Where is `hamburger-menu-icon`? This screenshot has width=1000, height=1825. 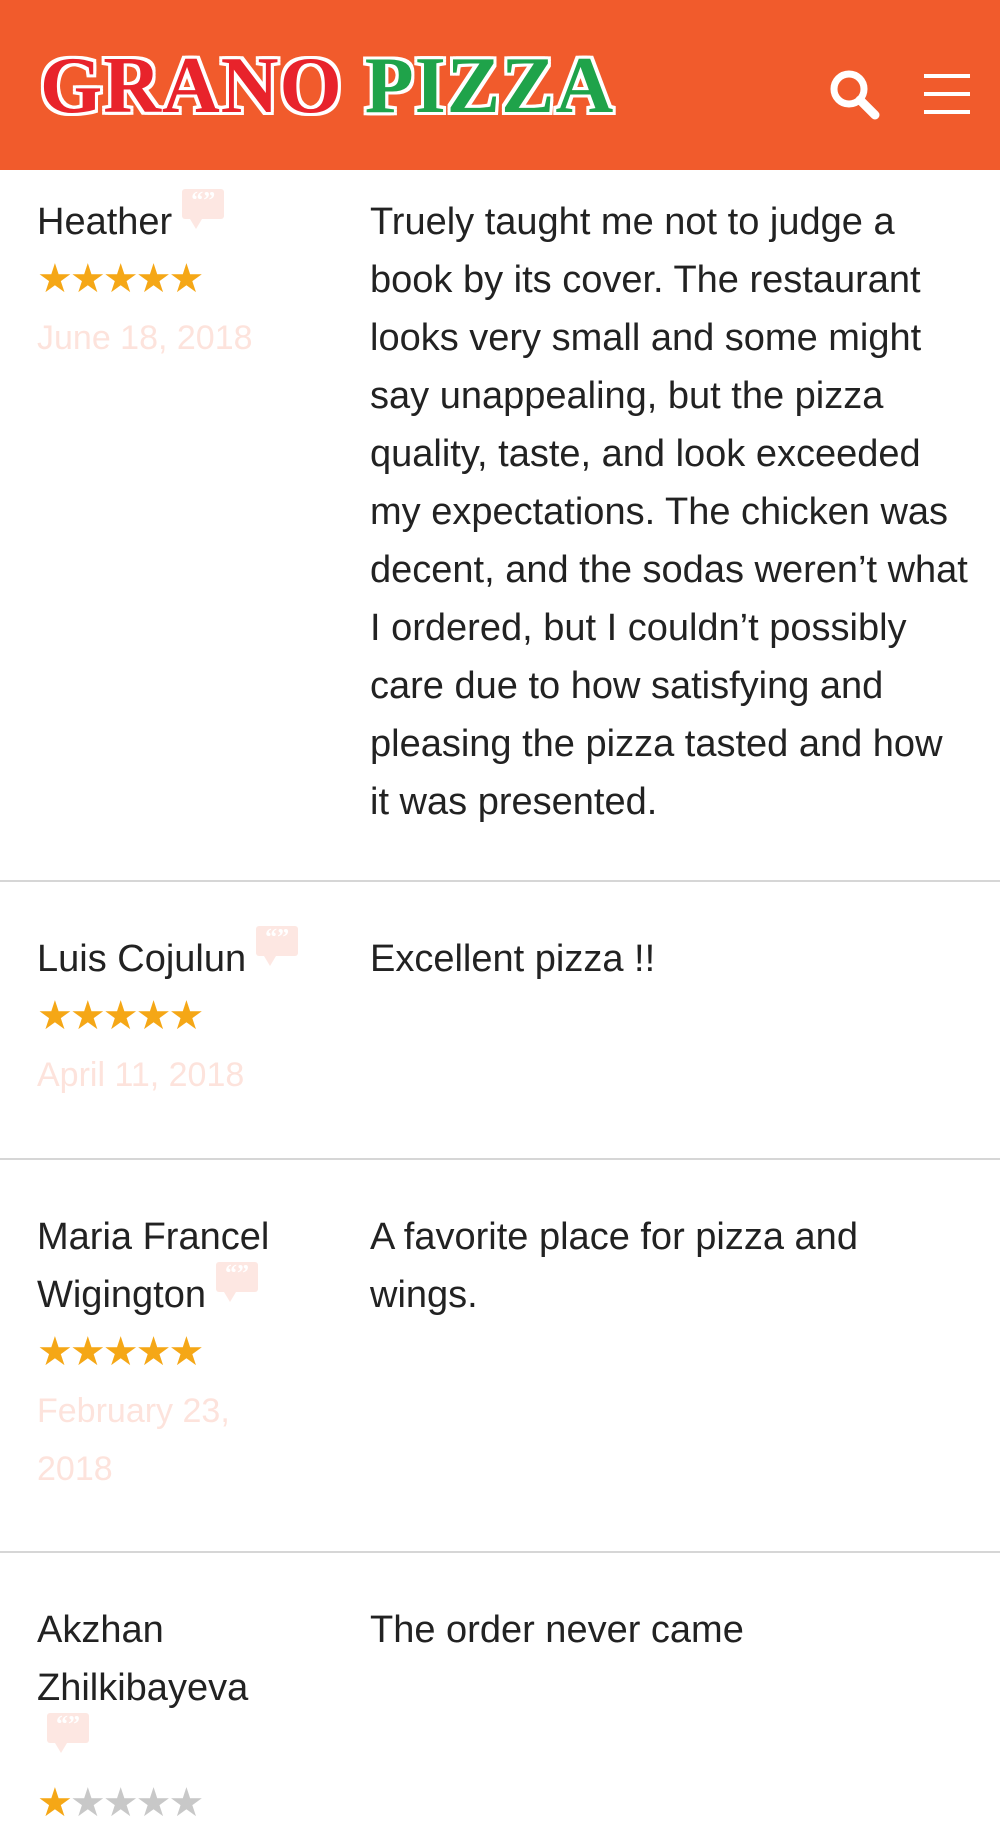
hamburger-menu-icon is located at coordinates (947, 94).